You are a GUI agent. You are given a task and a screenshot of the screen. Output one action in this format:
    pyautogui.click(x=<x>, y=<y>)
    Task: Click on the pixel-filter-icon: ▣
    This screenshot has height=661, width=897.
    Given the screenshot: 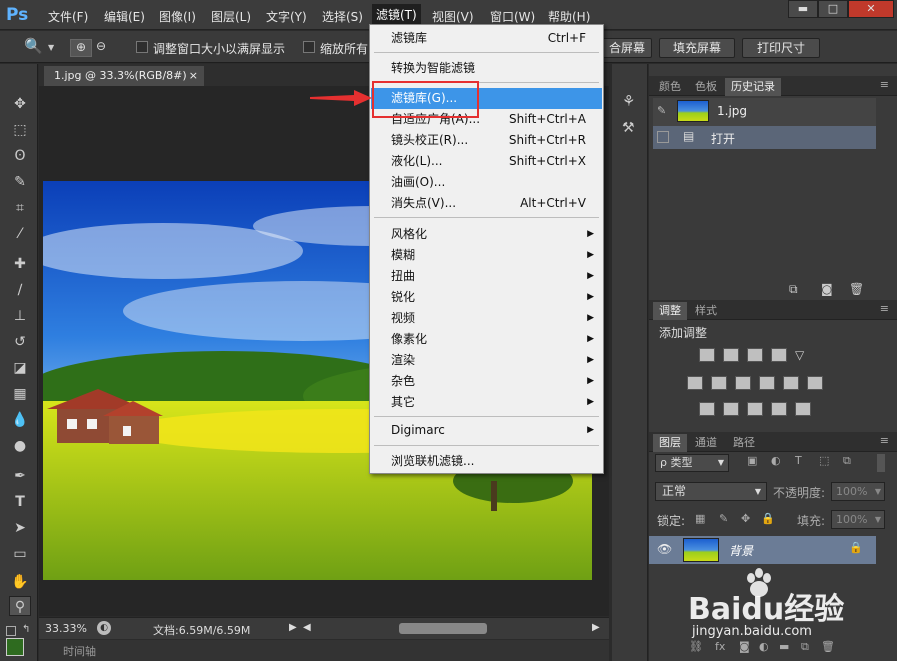 What is the action you would take?
    pyautogui.click(x=752, y=460)
    